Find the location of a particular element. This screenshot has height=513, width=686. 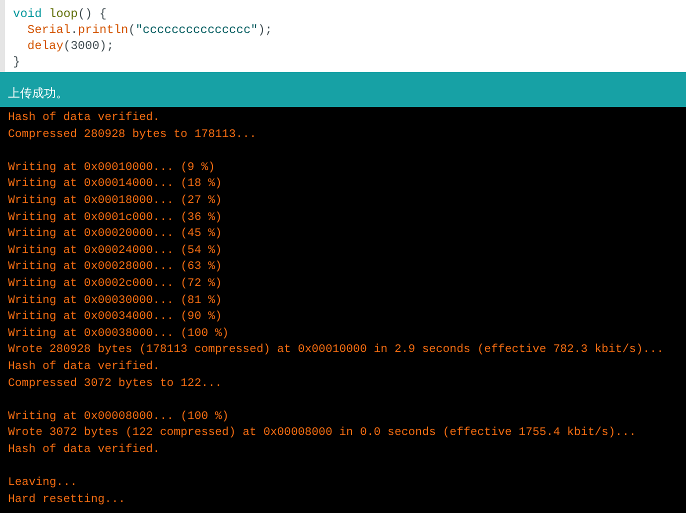

code-line: delay(3000); is located at coordinates (70, 46).